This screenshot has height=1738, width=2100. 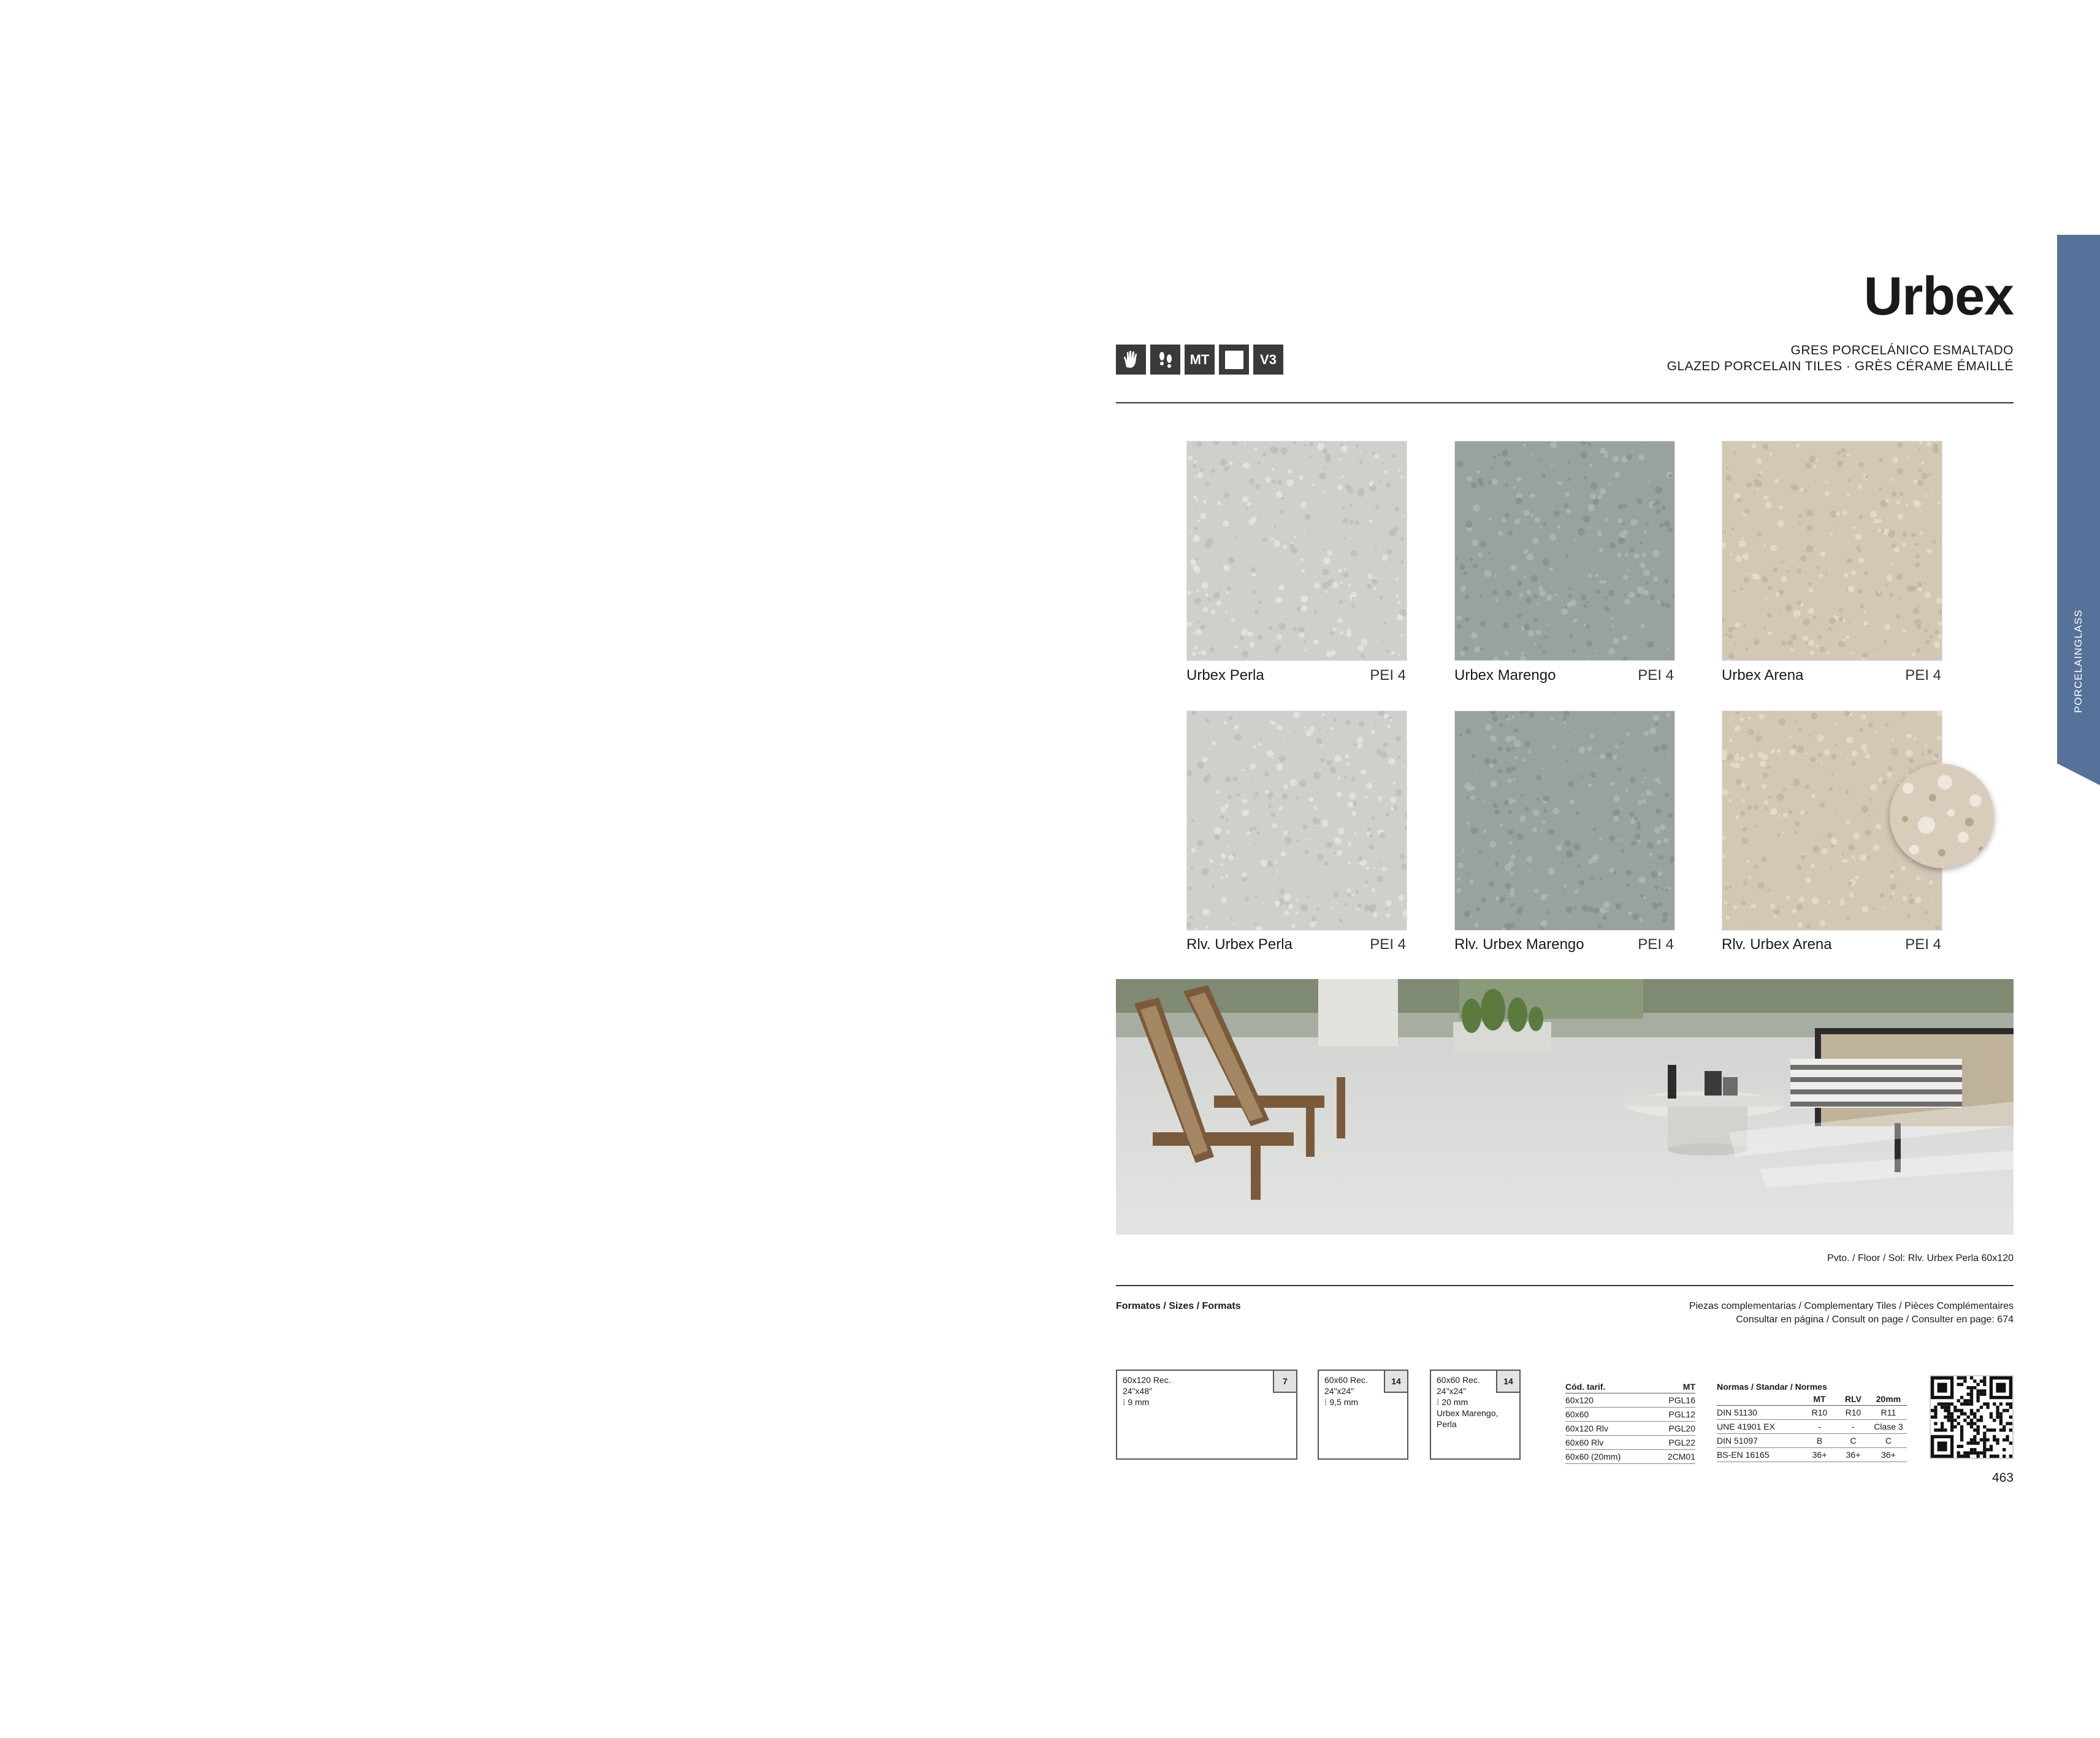 What do you see at coordinates (1772, 1387) in the screenshot?
I see `norms-title: Normas / Standar / Normes` at bounding box center [1772, 1387].